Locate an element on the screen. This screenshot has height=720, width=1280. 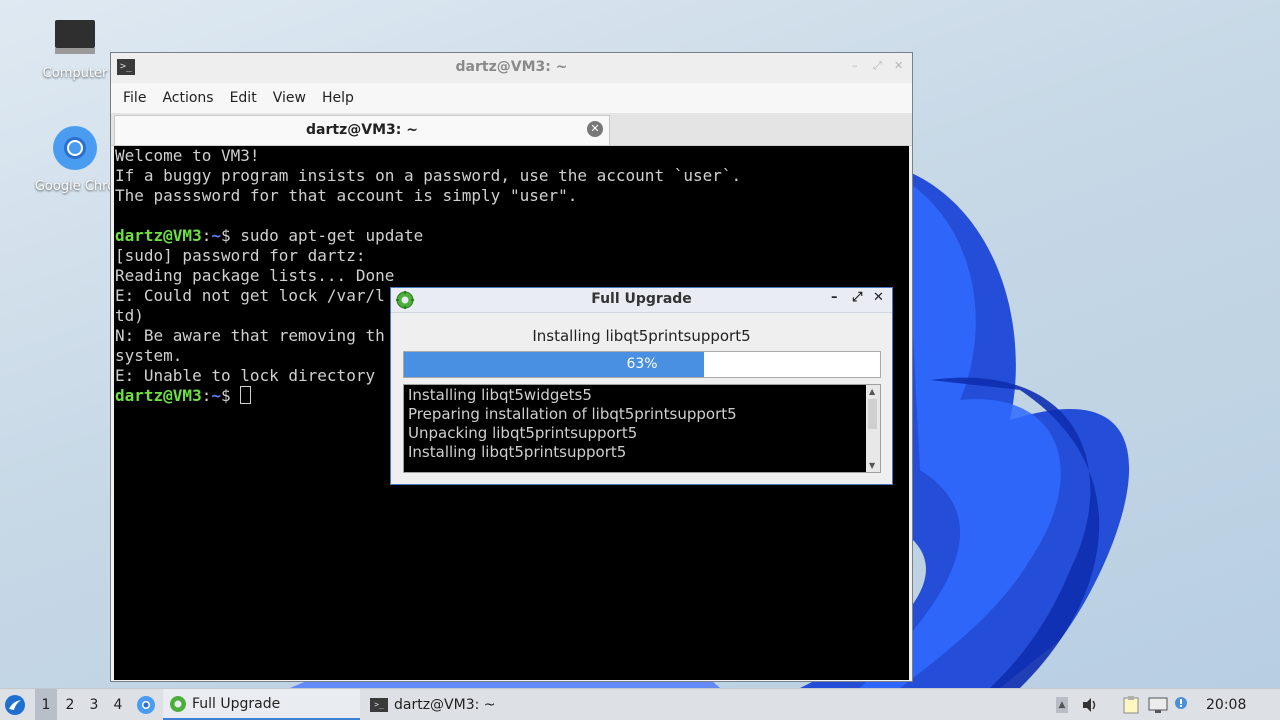
task-label: dartz@VM3: ~ is located at coordinates (445, 704).